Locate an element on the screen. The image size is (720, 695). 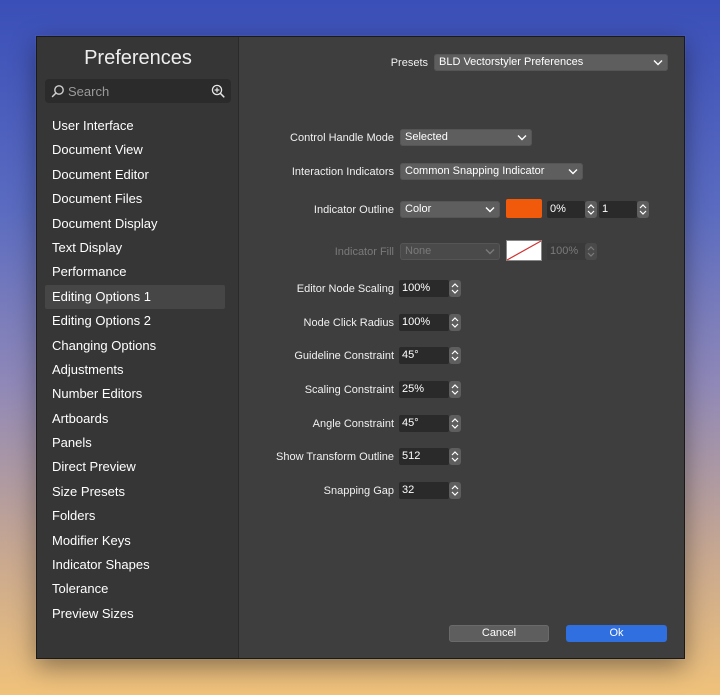
indicator-fill-opacity-stepper is located at coordinates (591, 251).